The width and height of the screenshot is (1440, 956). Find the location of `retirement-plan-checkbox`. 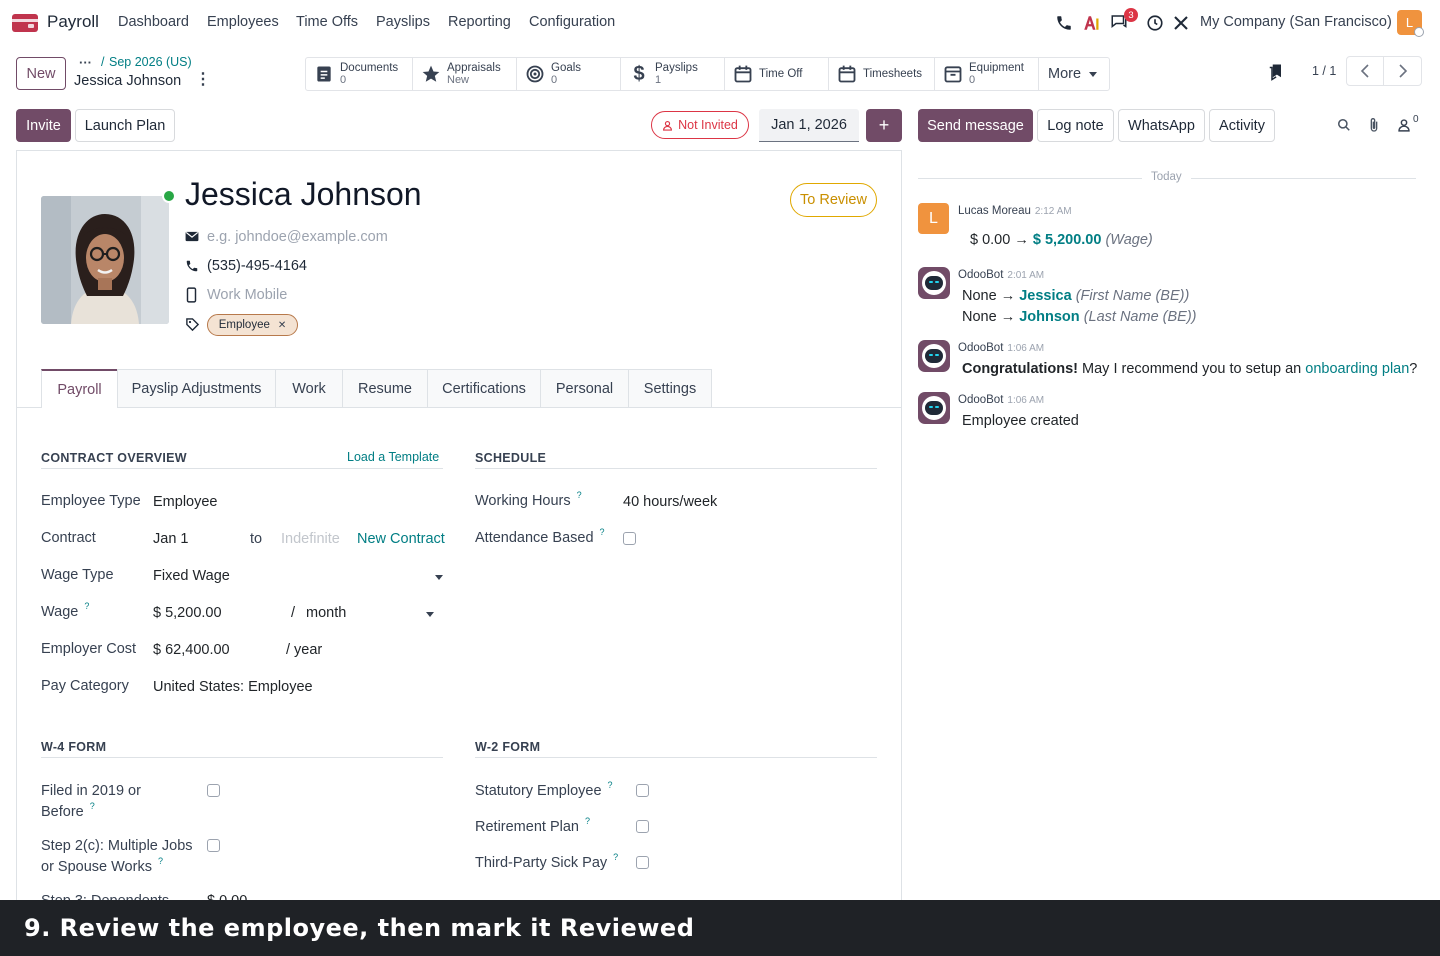

retirement-plan-checkbox is located at coordinates (642, 826).